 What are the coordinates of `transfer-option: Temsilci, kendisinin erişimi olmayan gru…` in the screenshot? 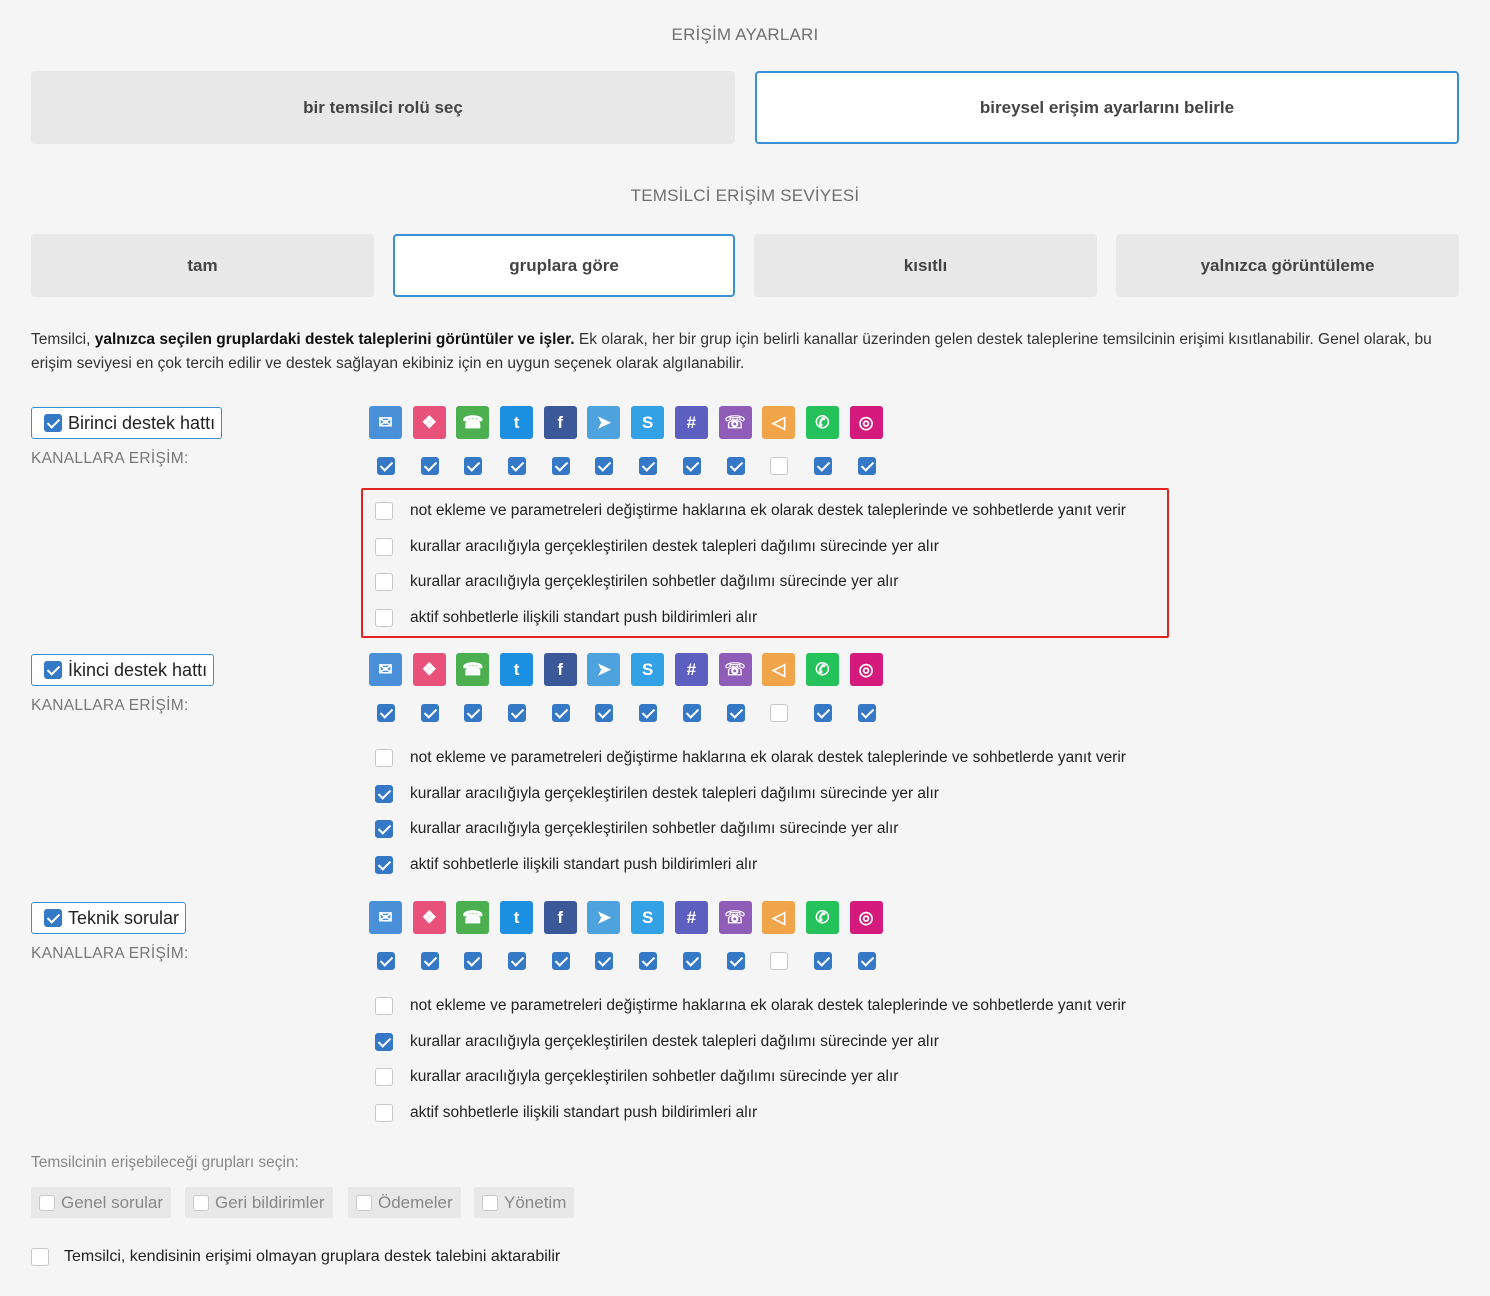 It's located at (295, 1257).